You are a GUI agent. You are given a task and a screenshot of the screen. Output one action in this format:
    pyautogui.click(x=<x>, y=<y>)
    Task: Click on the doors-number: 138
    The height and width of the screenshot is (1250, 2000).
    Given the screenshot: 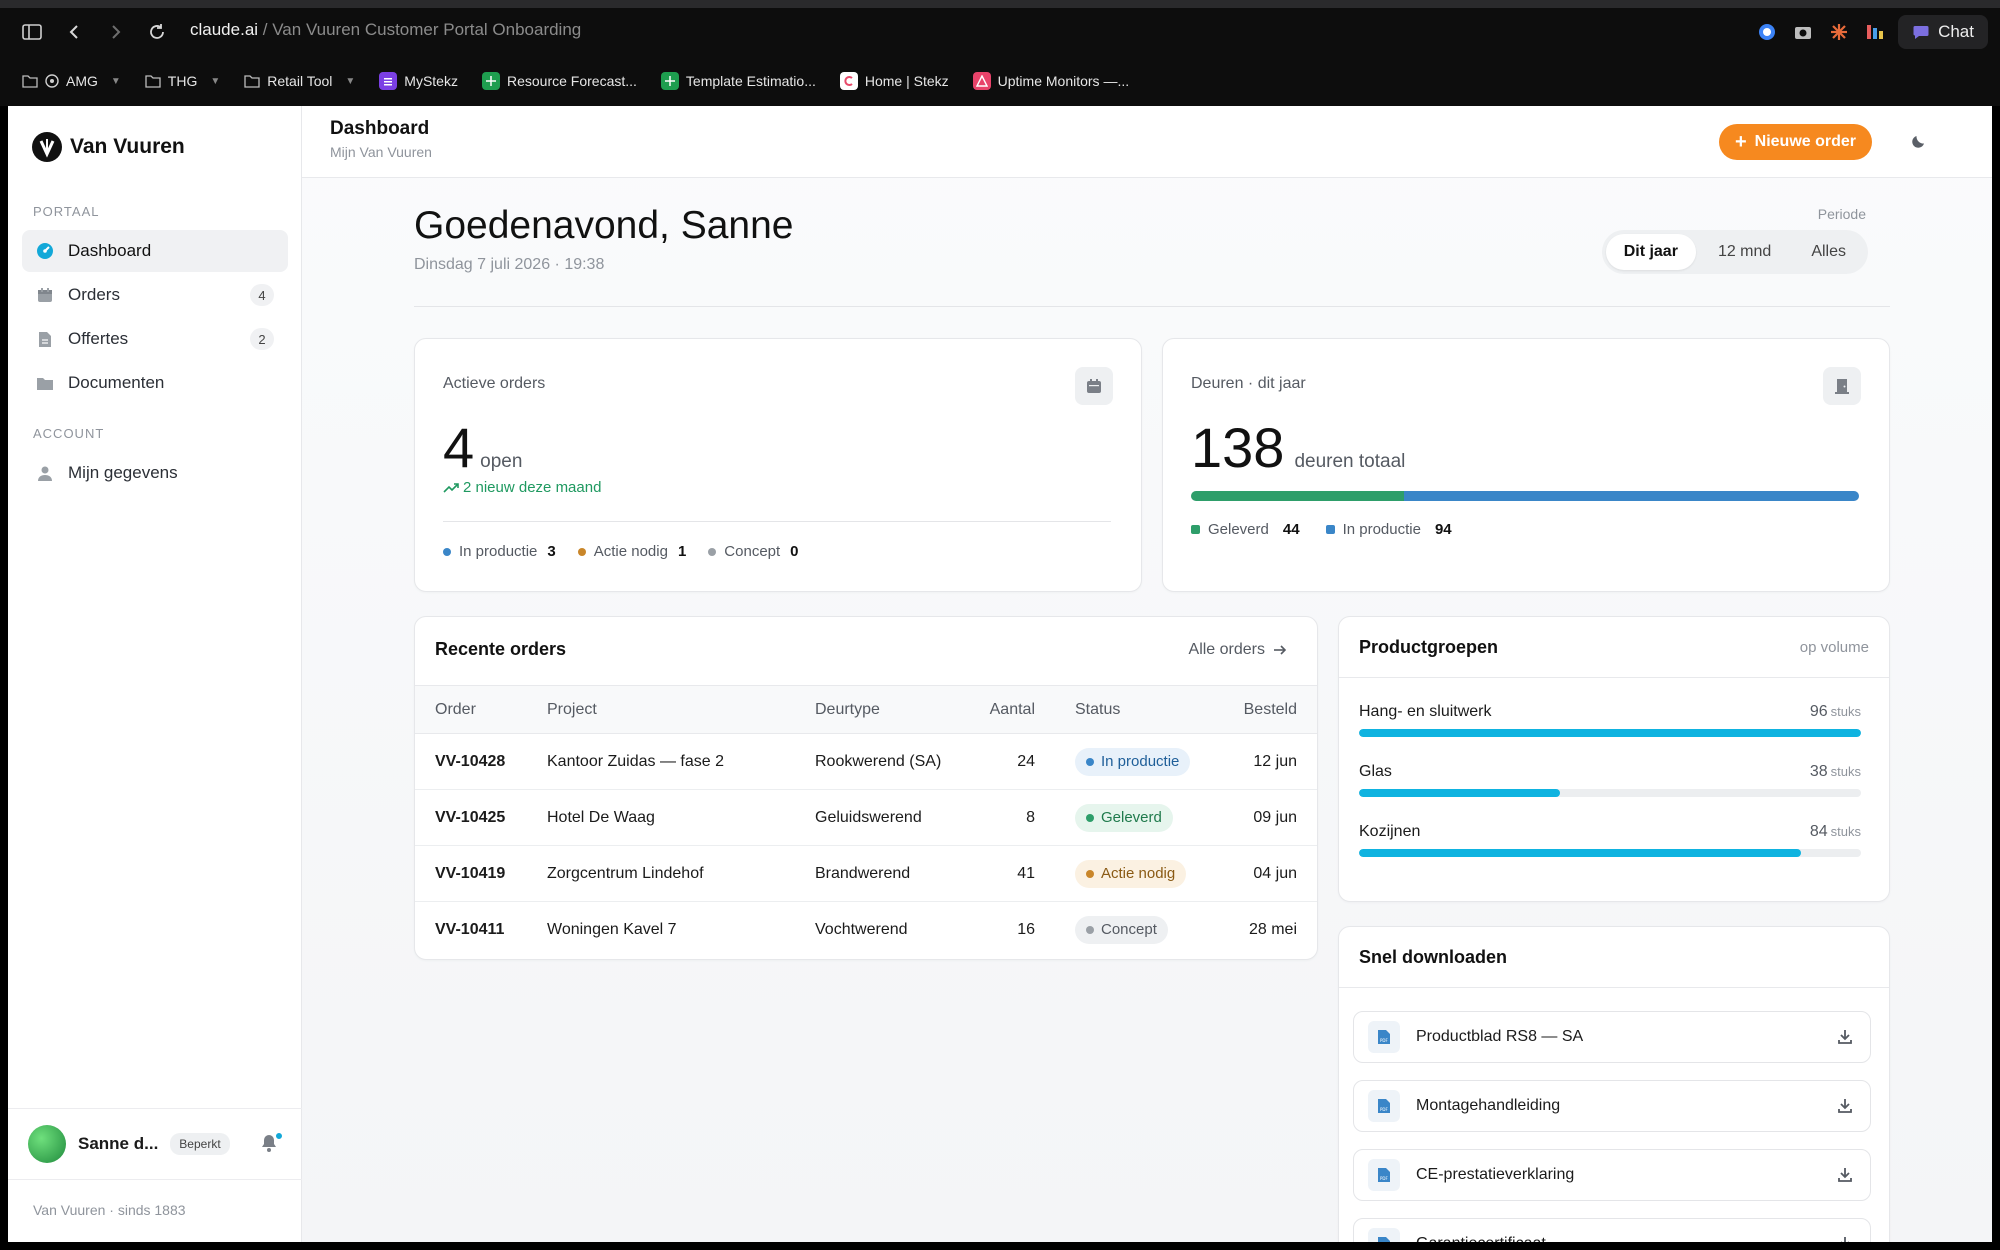 What is the action you would take?
    pyautogui.click(x=1238, y=447)
    